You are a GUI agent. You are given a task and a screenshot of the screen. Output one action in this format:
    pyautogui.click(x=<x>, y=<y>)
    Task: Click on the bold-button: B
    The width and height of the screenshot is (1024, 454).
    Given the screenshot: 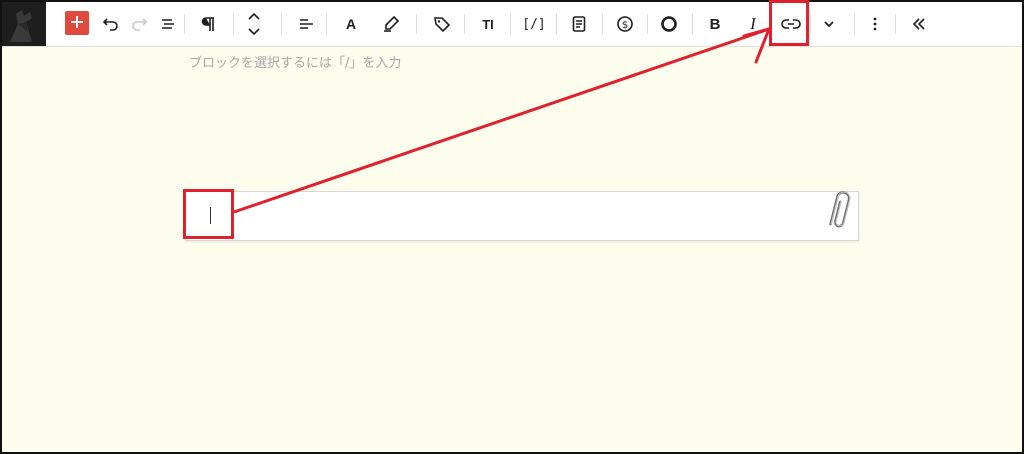 What is the action you would take?
    pyautogui.click(x=715, y=24)
    